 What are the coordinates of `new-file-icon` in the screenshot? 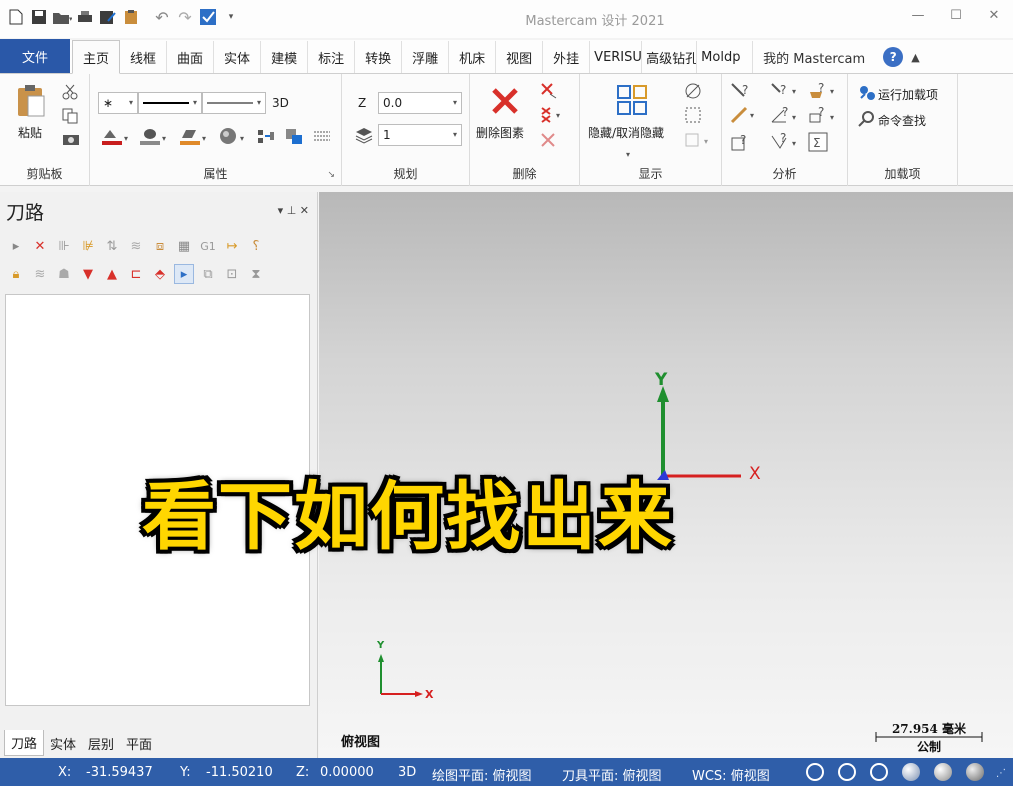 It's located at (16, 17).